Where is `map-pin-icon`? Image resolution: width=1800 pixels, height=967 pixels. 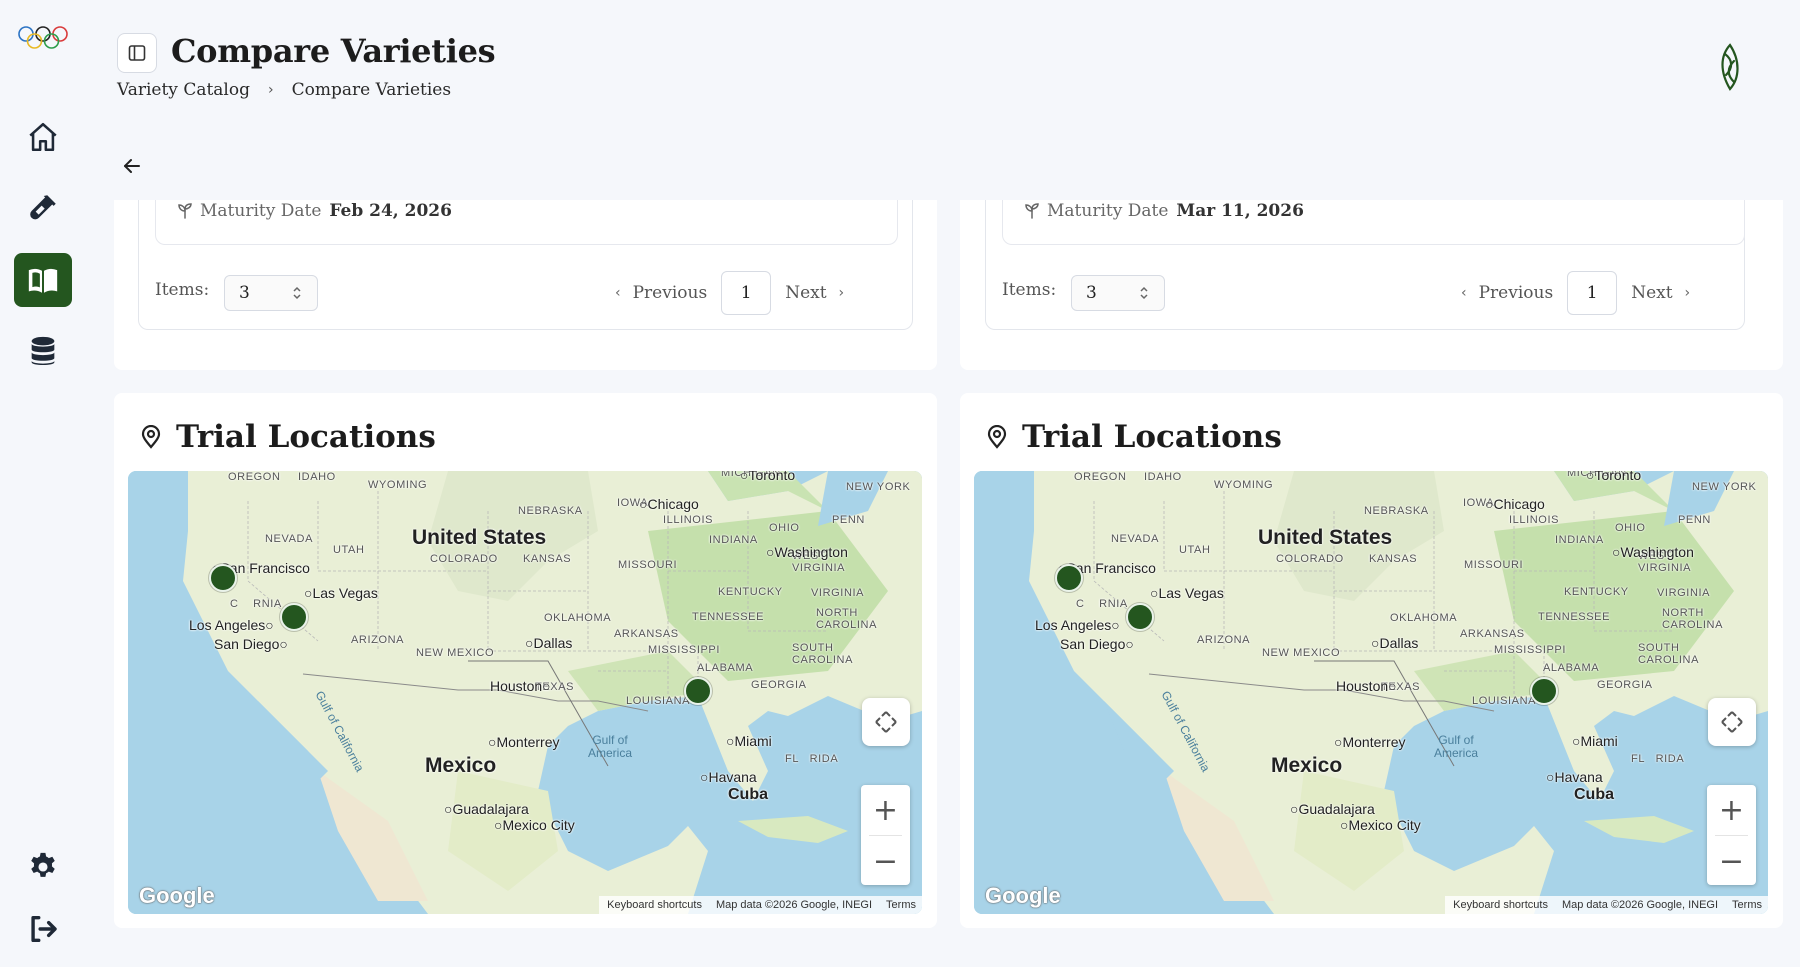
map-pin-icon is located at coordinates (997, 437).